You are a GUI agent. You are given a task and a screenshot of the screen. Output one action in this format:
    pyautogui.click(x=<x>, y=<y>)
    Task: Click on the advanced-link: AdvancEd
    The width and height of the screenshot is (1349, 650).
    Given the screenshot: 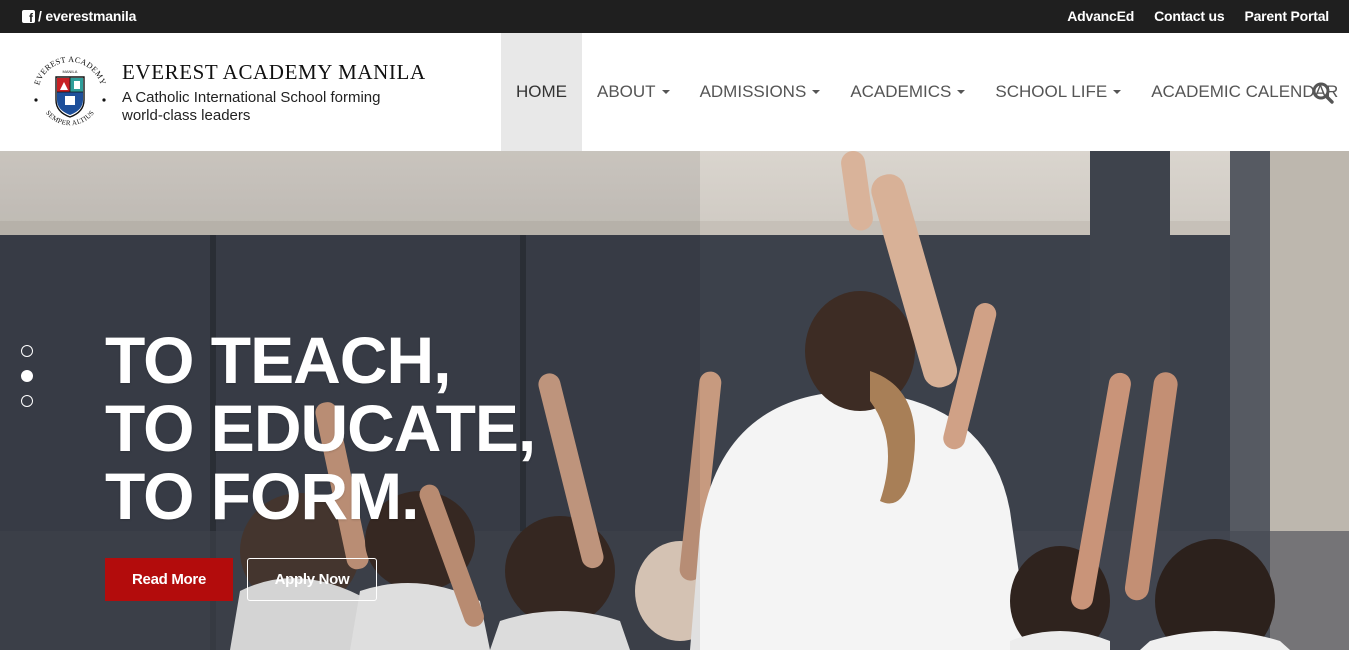 What is the action you would take?
    pyautogui.click(x=1100, y=16)
    